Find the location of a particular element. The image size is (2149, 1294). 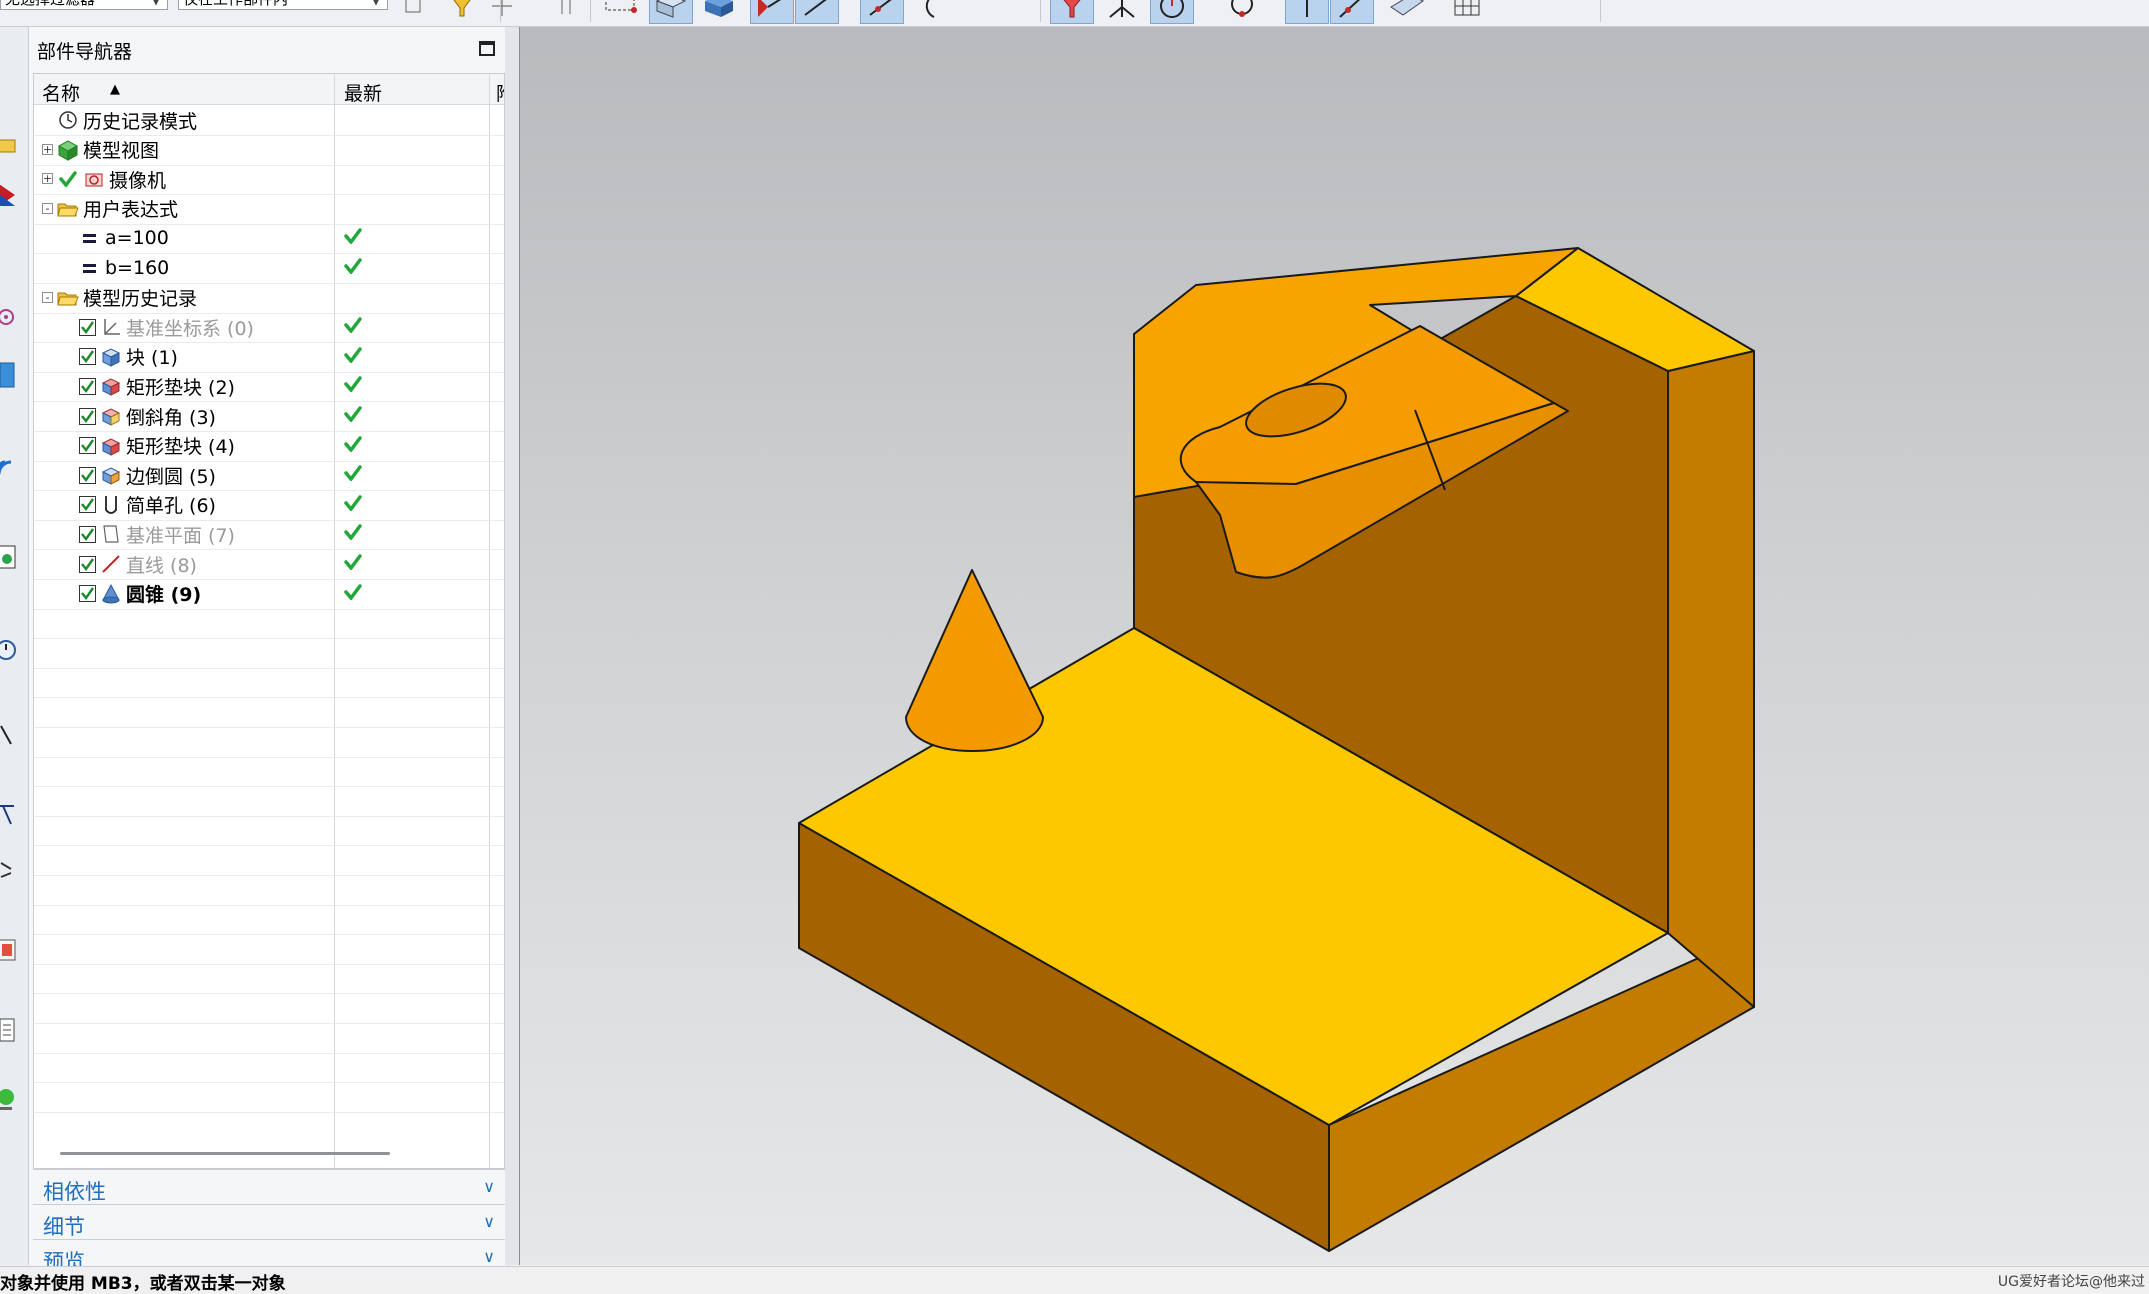

assembly-tab-icon is located at coordinates (10, 195).